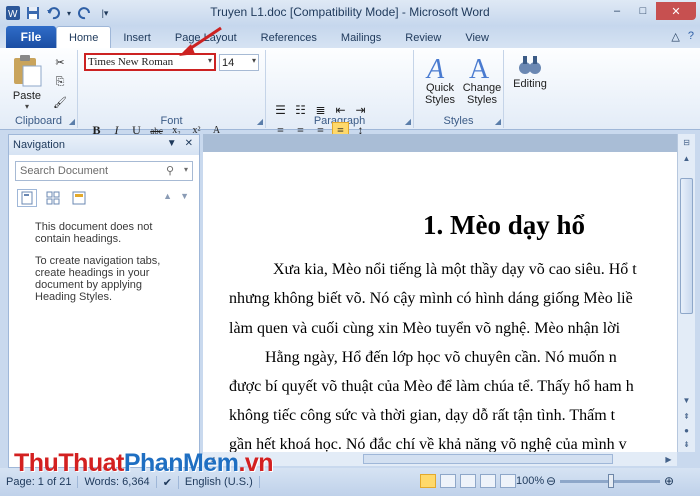  Describe the element at coordinates (85, 13) in the screenshot. I see `redo-icon` at that location.